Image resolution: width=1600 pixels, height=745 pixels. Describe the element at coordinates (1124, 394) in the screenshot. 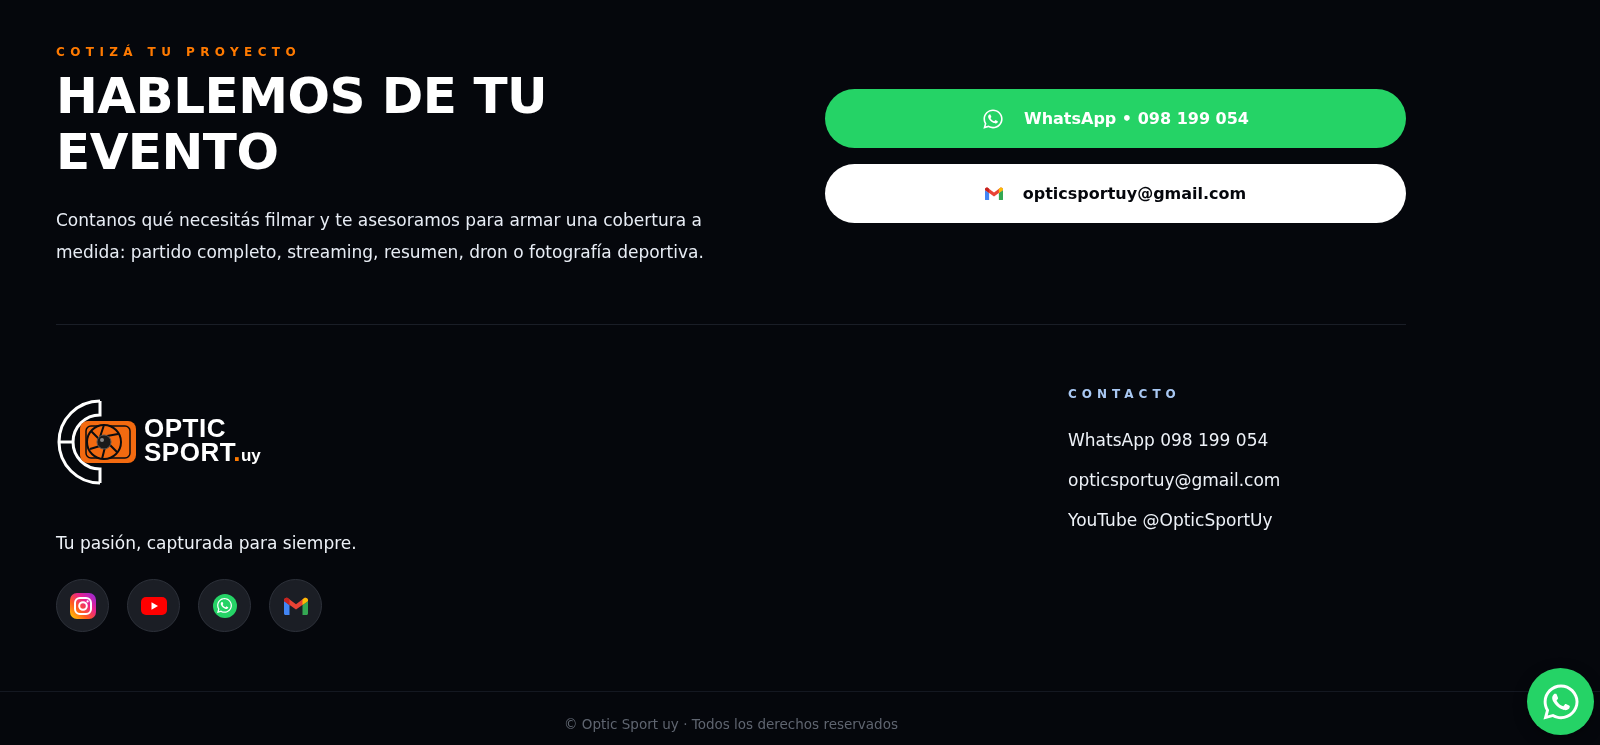

I see `contact-heading: CONTACTO` at that location.